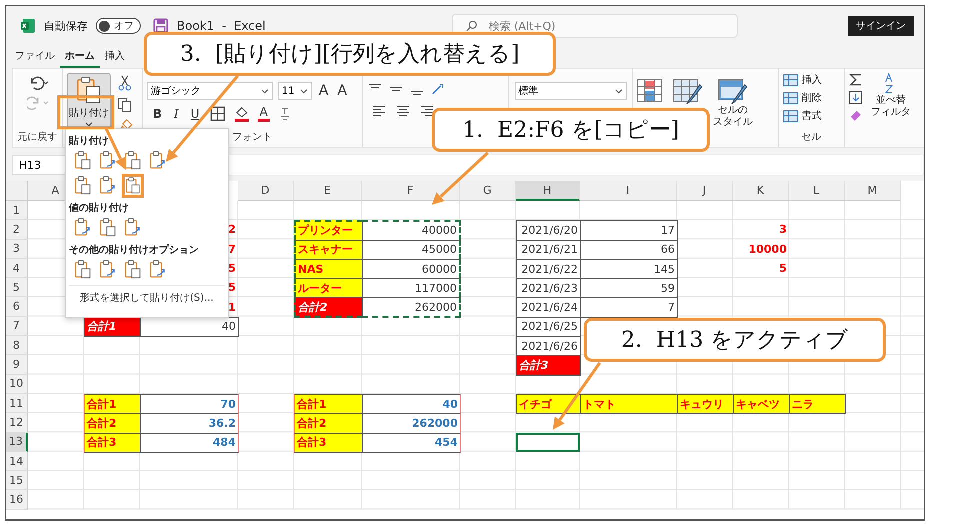  I want to click on sheet-cell: キュウリ, so click(705, 404).